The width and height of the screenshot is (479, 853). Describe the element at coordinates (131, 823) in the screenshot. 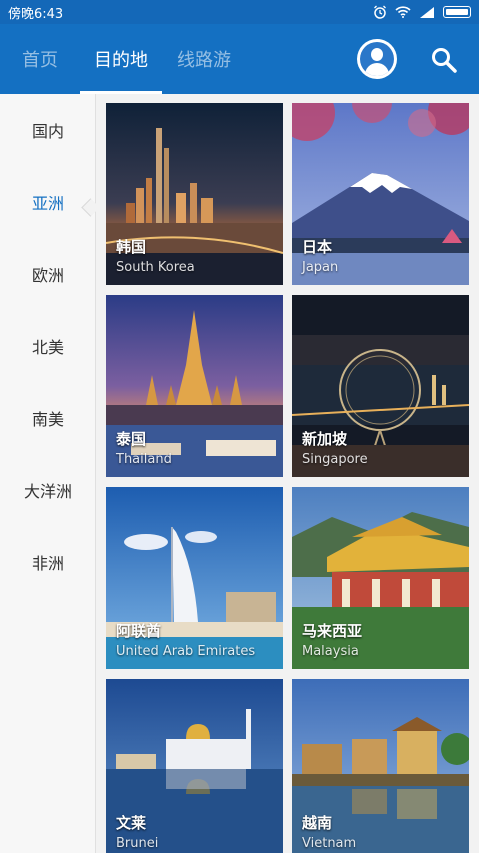

I see `destination-name-cn: 文莱` at that location.